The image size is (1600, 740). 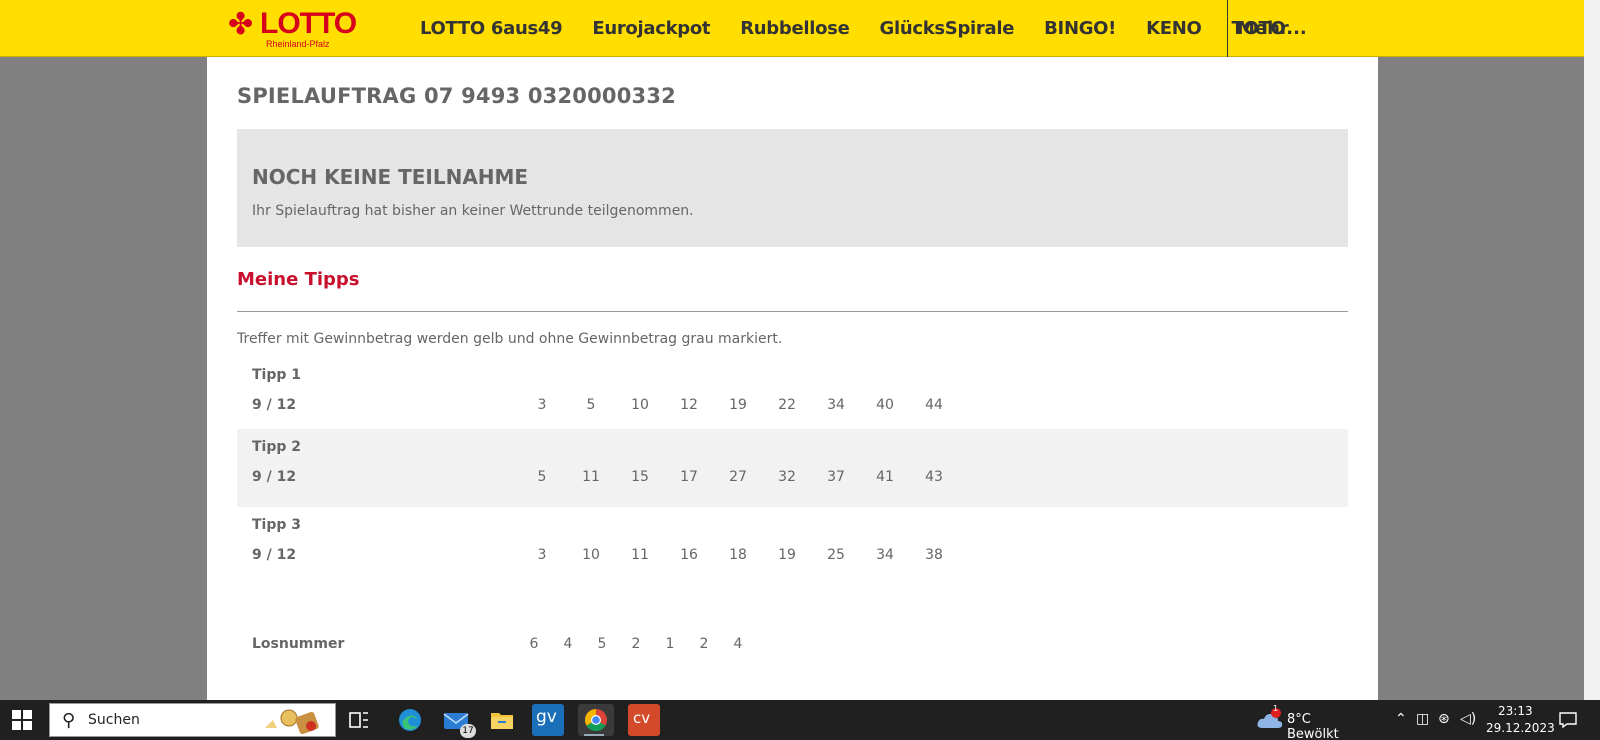 I want to click on tip-number: 16, so click(x=689, y=555).